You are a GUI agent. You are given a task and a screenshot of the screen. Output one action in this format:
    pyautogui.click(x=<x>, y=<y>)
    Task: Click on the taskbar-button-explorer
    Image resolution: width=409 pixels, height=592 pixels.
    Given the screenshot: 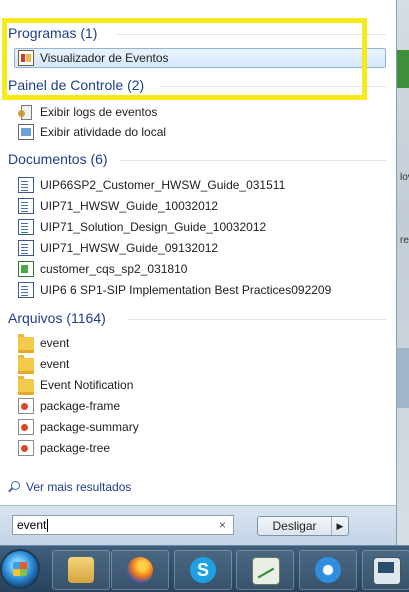 What is the action you would take?
    pyautogui.click(x=81, y=570)
    